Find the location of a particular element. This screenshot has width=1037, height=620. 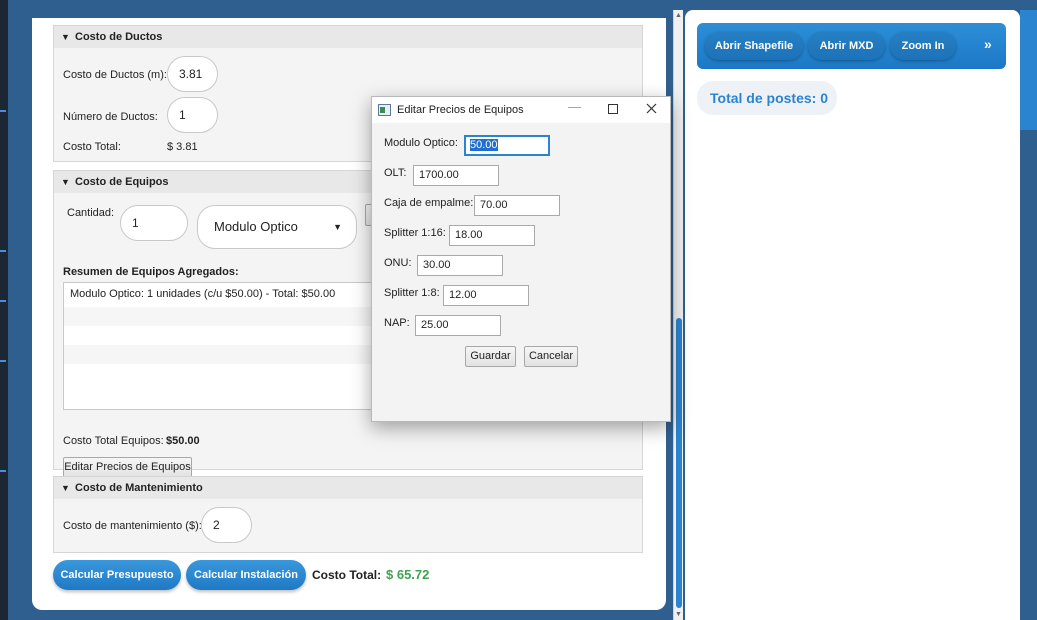

equipo-select-value: Modulo Optico is located at coordinates (256, 226).